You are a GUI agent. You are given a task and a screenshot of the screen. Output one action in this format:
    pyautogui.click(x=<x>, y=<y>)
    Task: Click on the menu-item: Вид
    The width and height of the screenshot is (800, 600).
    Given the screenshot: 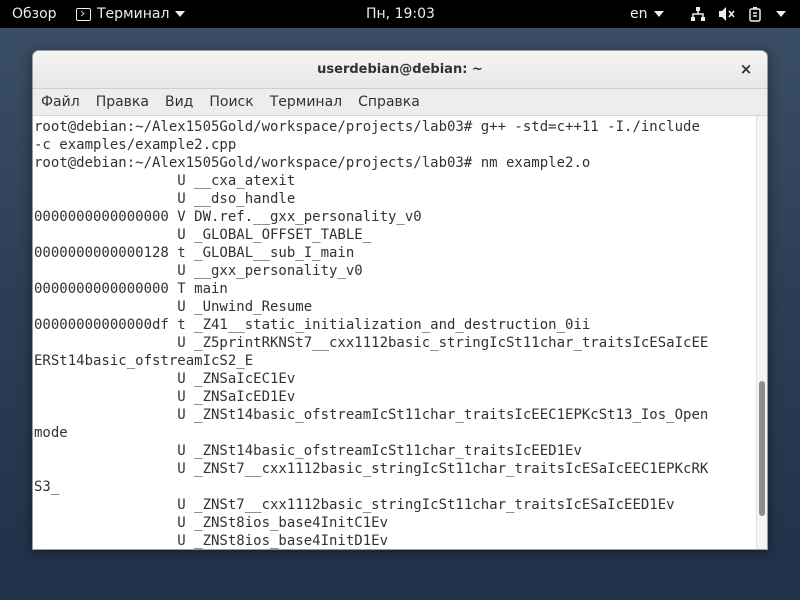 What is the action you would take?
    pyautogui.click(x=179, y=102)
    